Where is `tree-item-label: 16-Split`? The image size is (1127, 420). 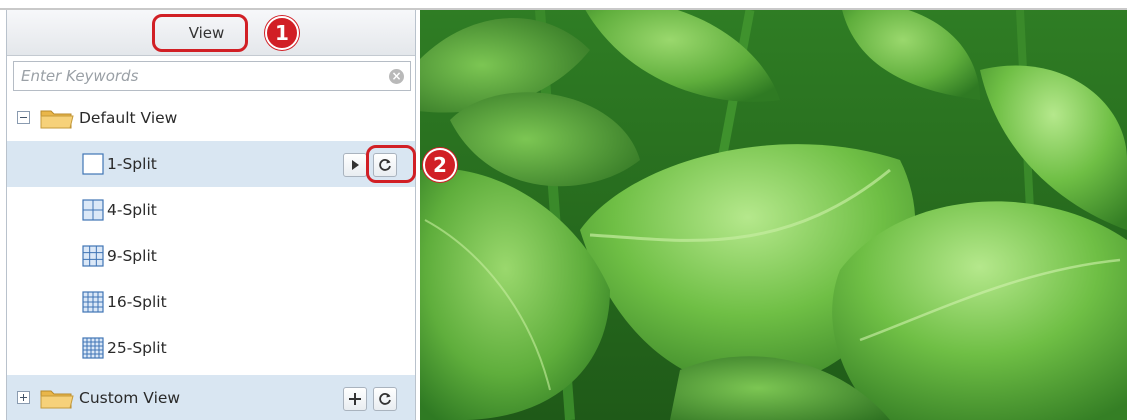 tree-item-label: 16-Split is located at coordinates (137, 302).